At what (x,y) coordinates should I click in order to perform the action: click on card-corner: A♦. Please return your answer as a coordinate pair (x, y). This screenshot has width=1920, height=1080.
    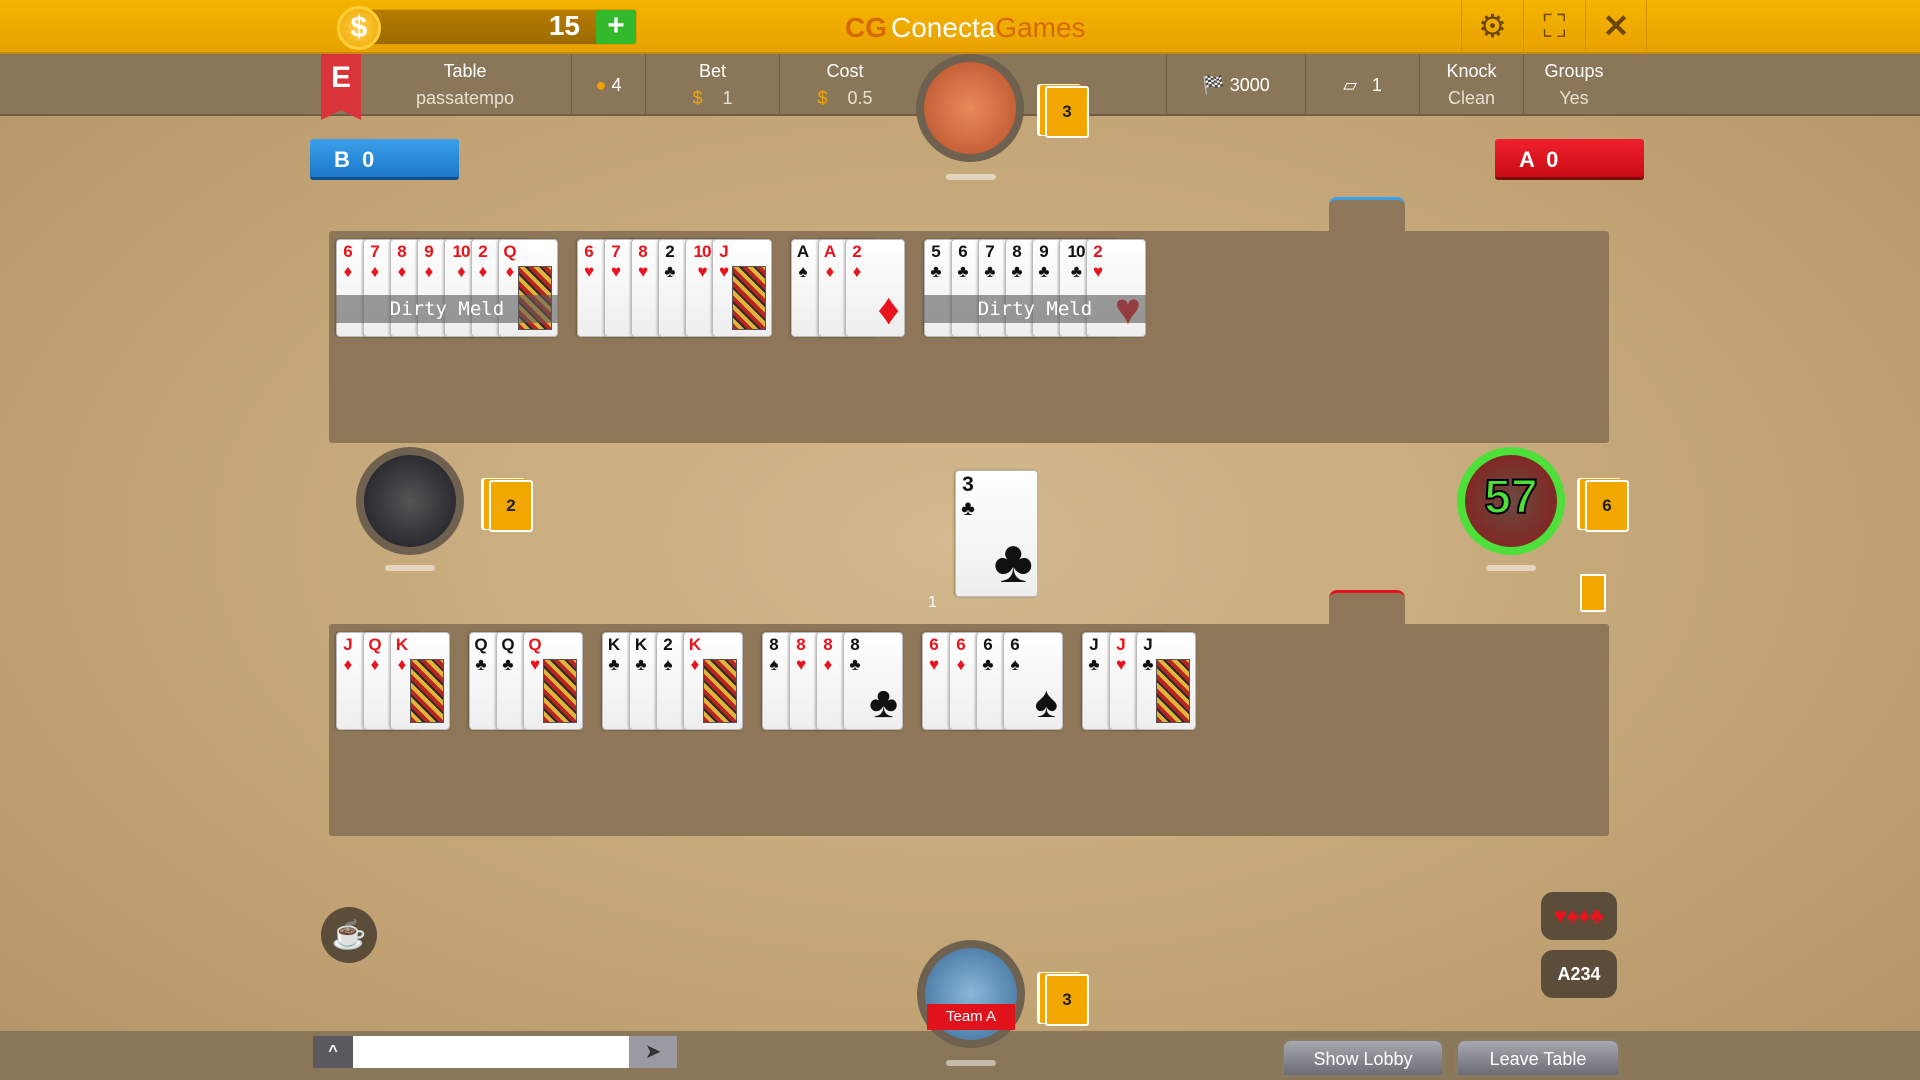
    Looking at the image, I should click on (829, 261).